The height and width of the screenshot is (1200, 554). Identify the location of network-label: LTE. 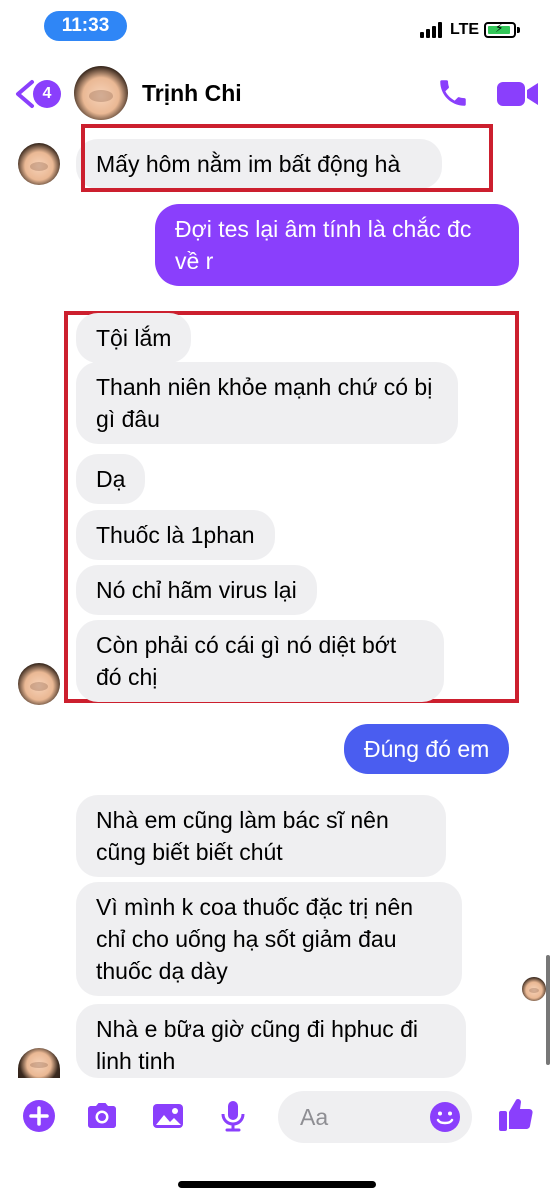
(465, 29).